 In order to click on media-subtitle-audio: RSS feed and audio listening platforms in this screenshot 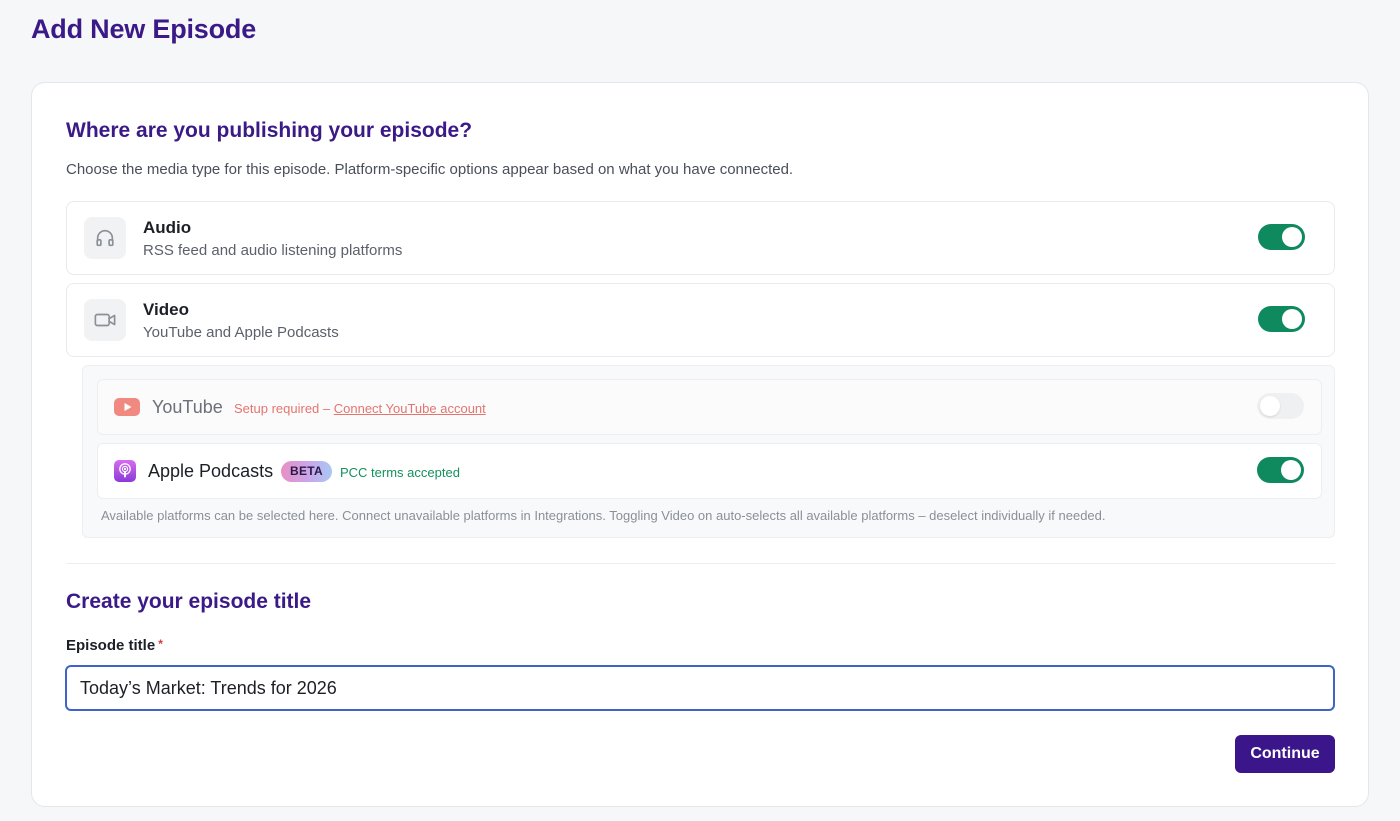, I will do `click(273, 250)`.